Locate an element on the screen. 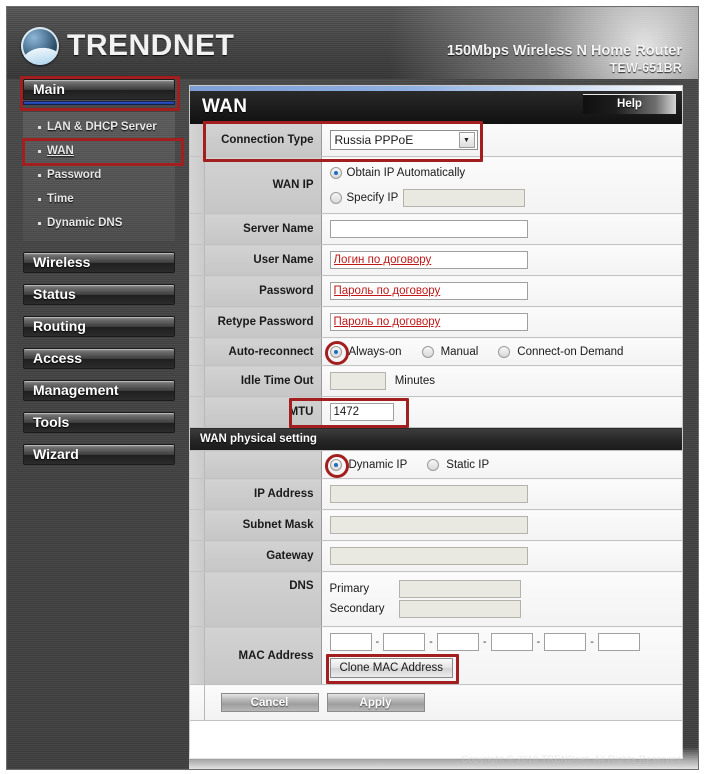 The height and width of the screenshot is (774, 705). table-row: MAC Address - - - - - Clone MAC Address is located at coordinates (436, 655).